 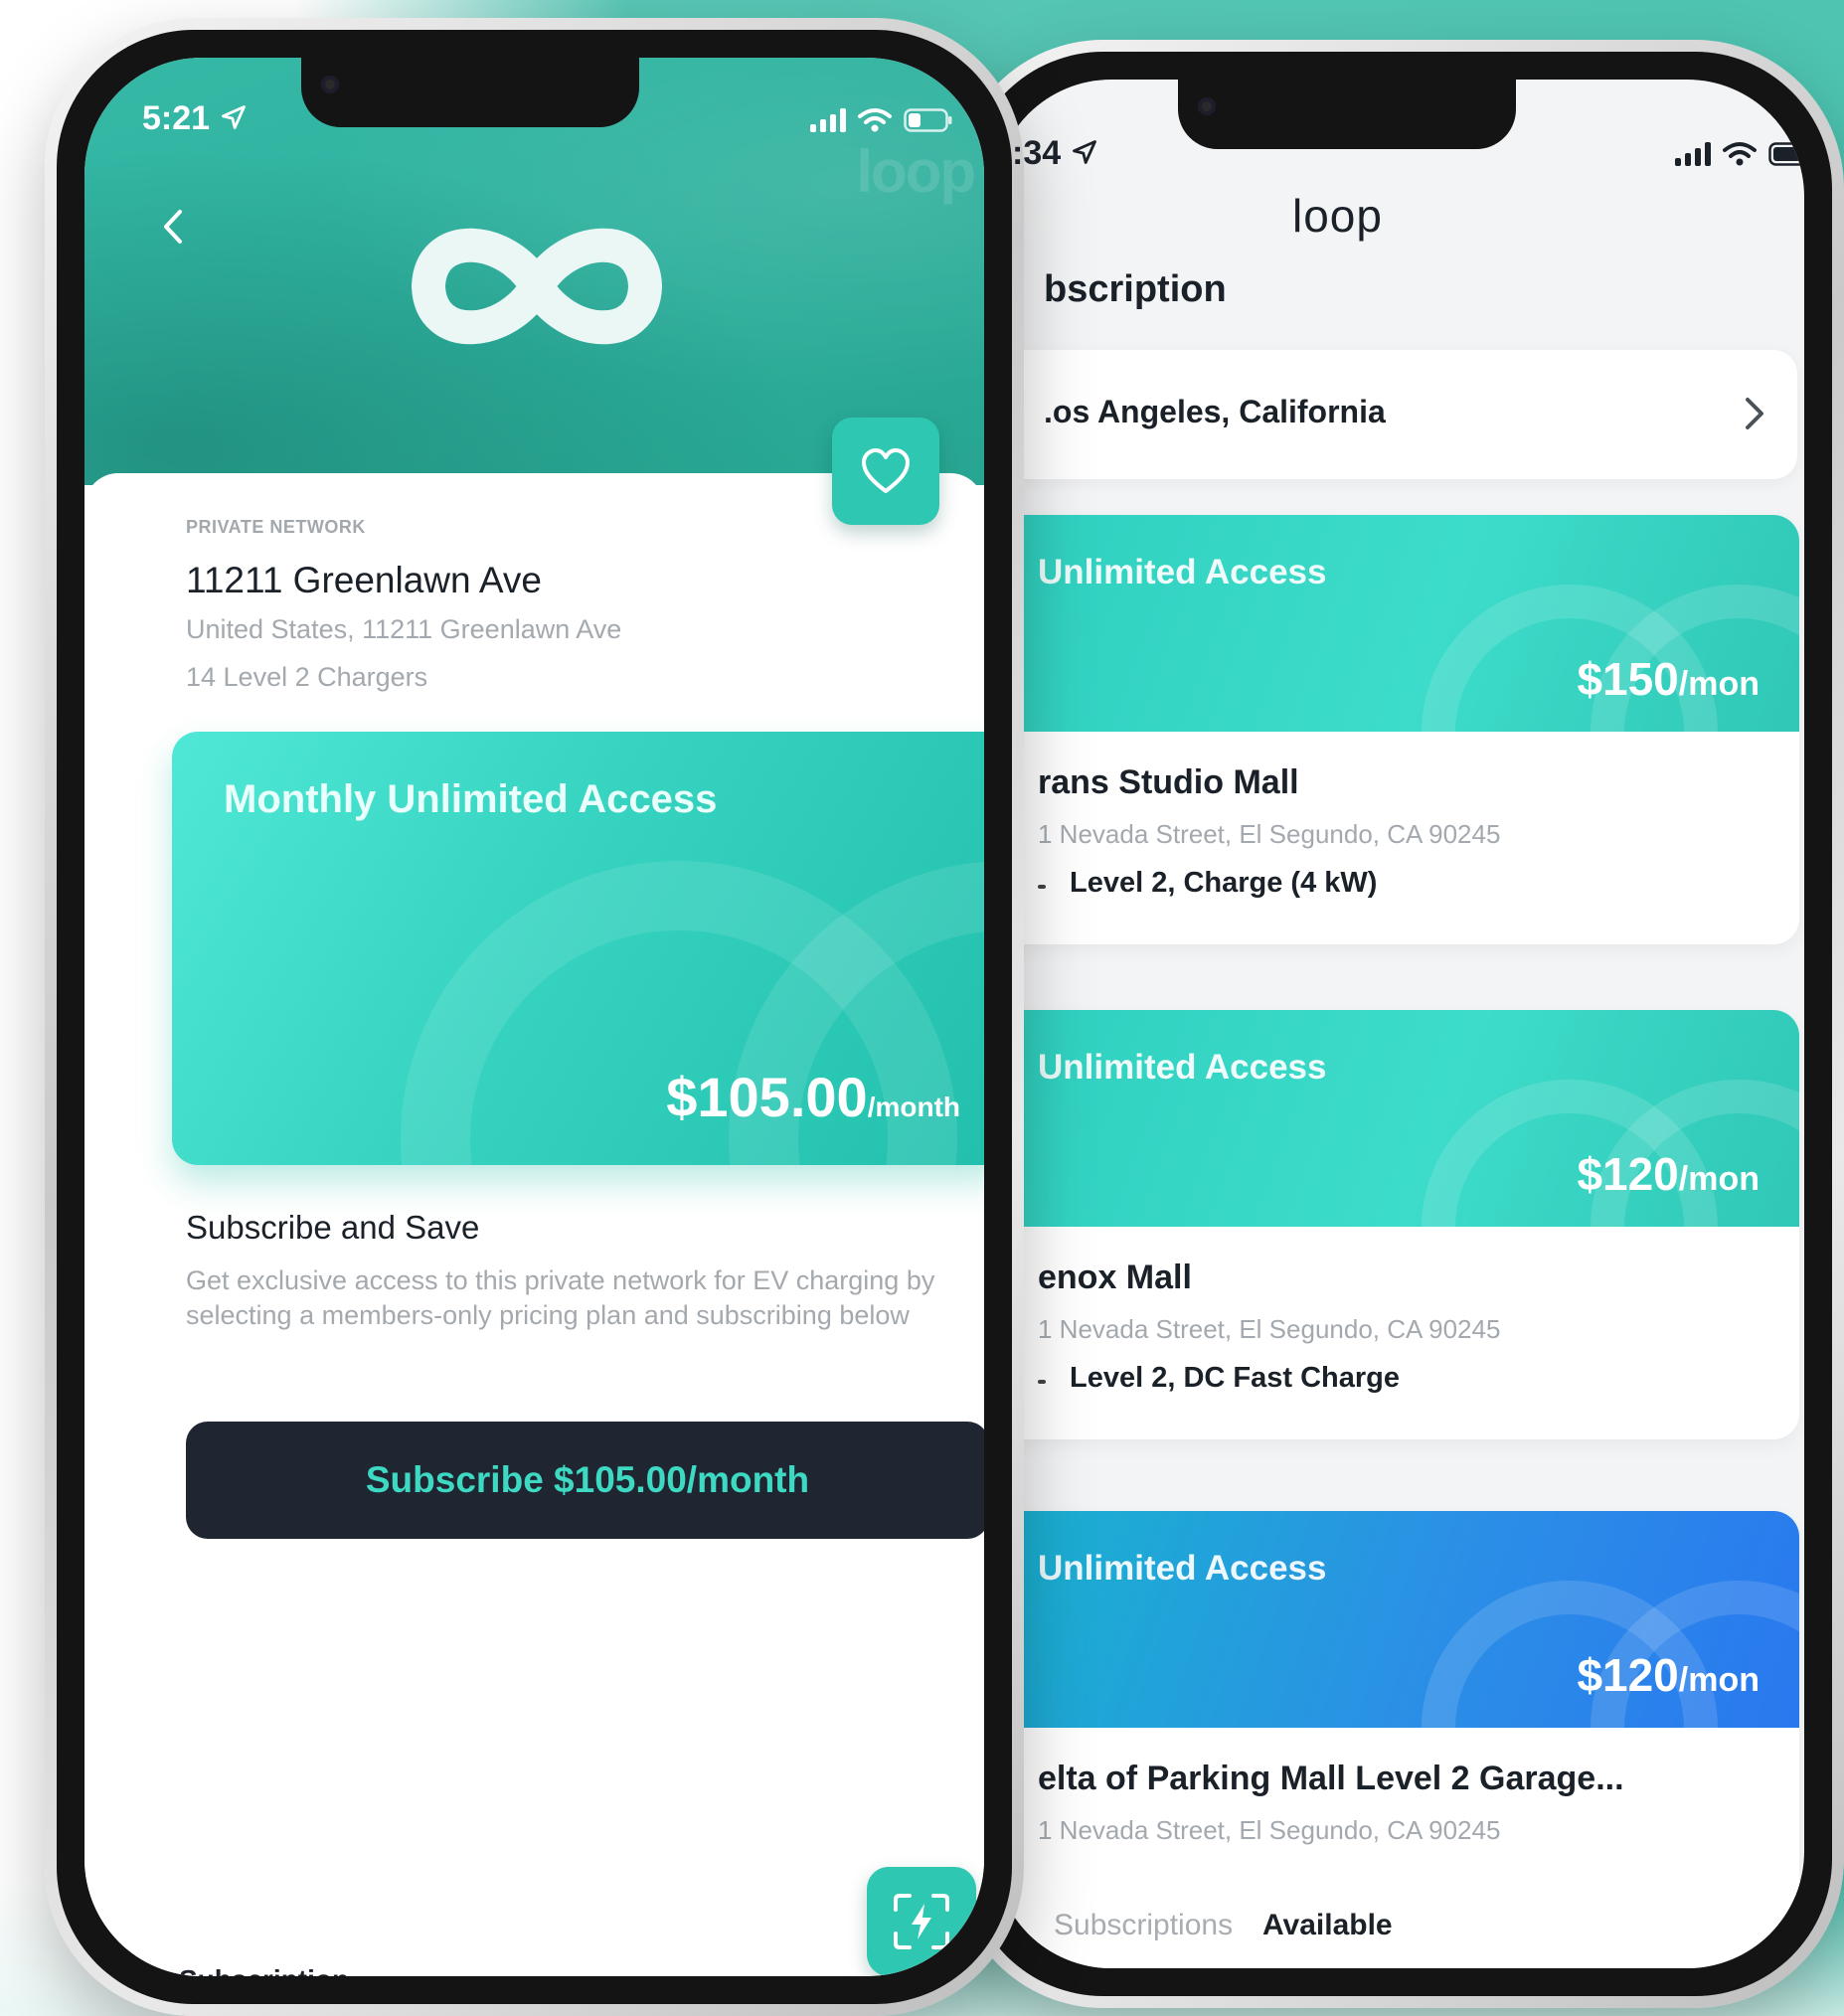 I want to click on plan-card: Monthly Unlimited Access $105.00/month, so click(x=578, y=948).